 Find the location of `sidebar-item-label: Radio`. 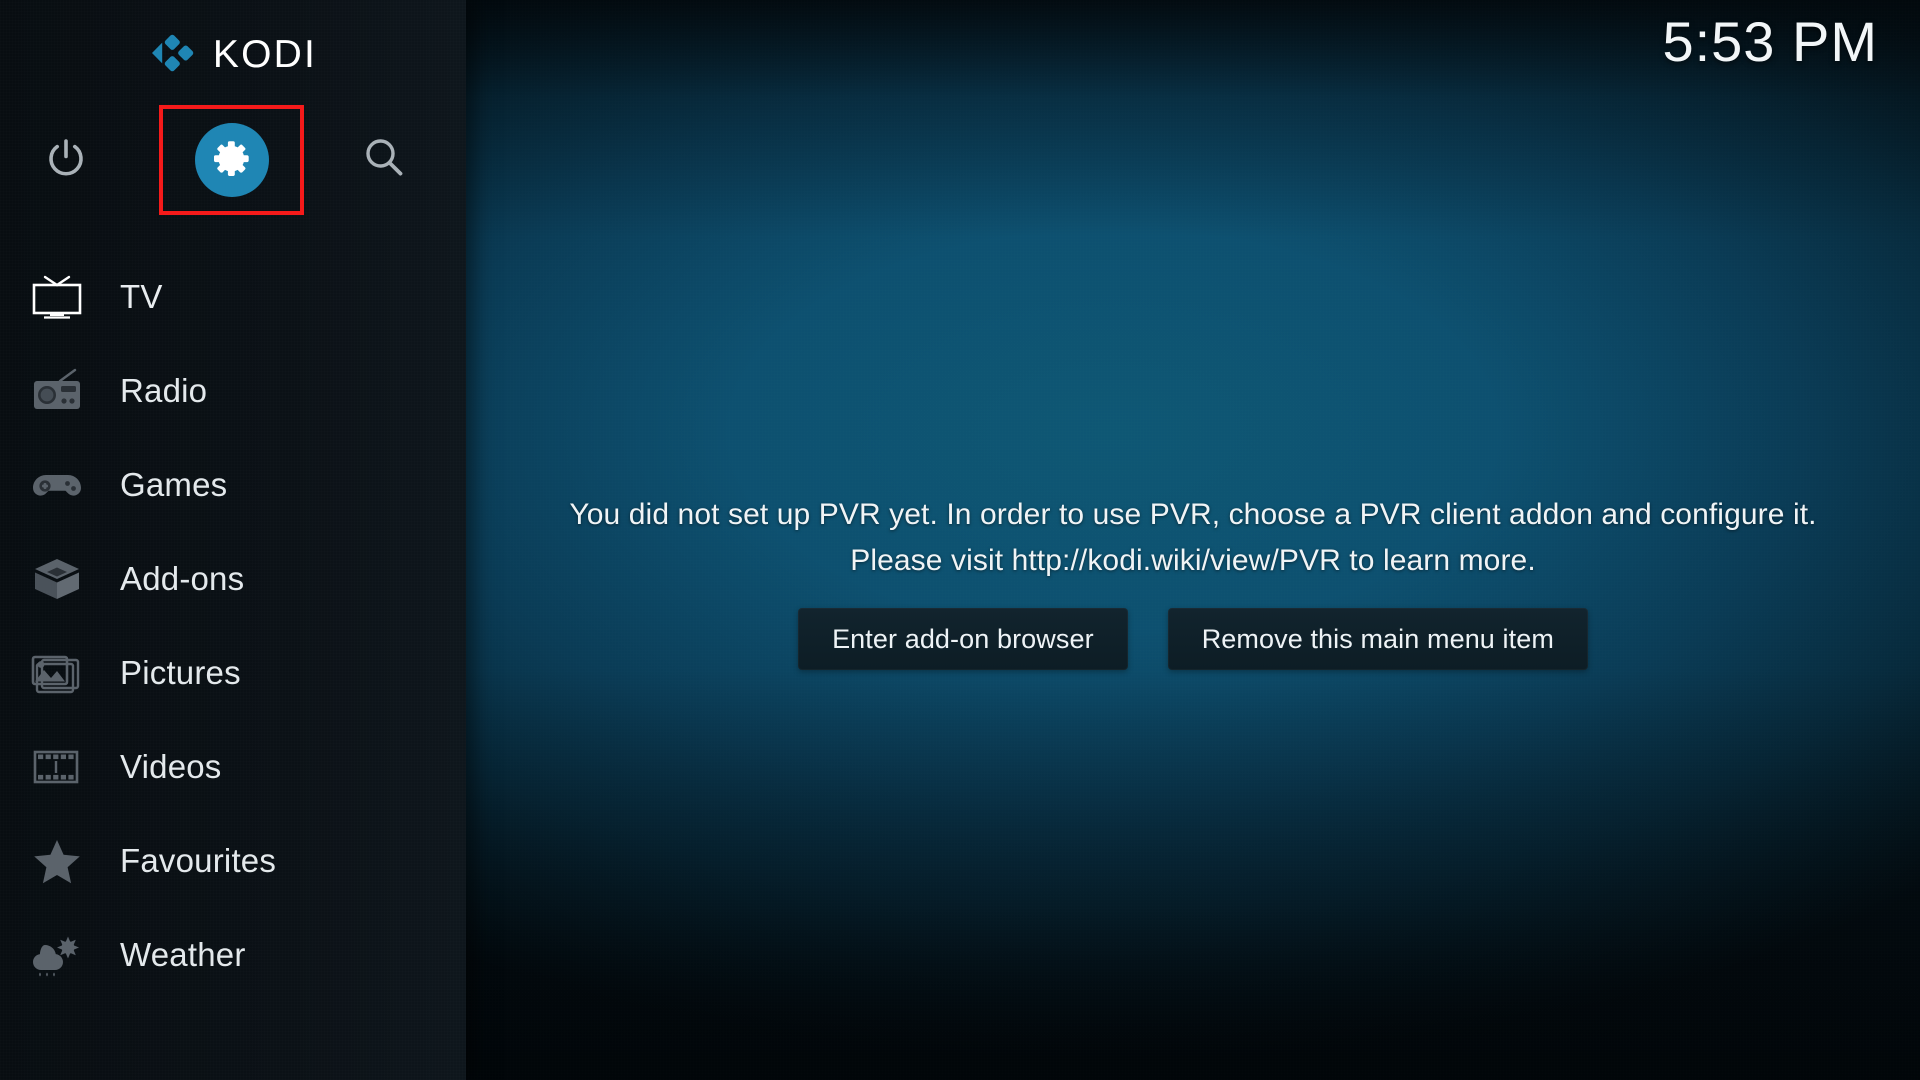

sidebar-item-label: Radio is located at coordinates (164, 390).